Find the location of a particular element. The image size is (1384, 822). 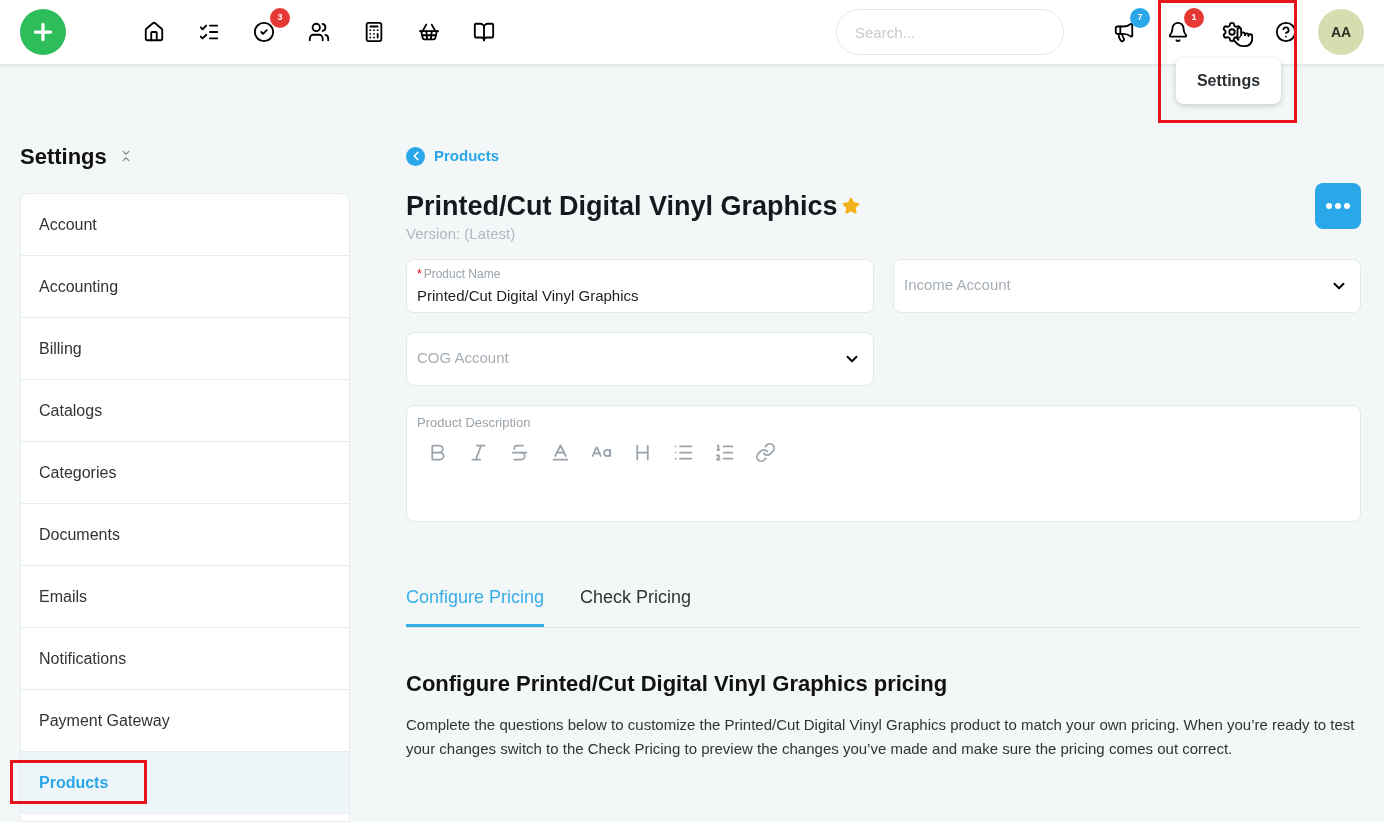

count-badge: 1 is located at coordinates (1194, 18).